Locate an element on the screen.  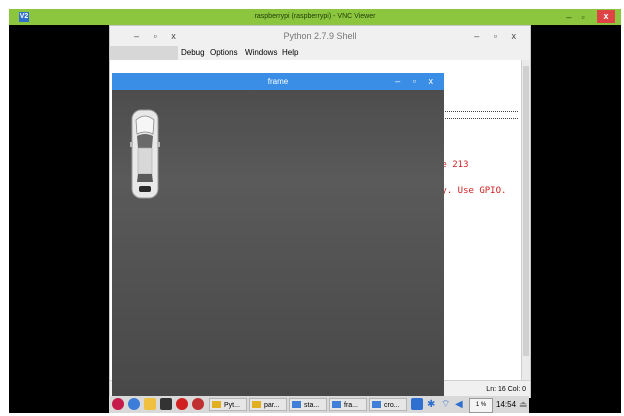
vnc-title: raspberrypi (raspberrypi) - VNC Viewer is located at coordinates (315, 16).